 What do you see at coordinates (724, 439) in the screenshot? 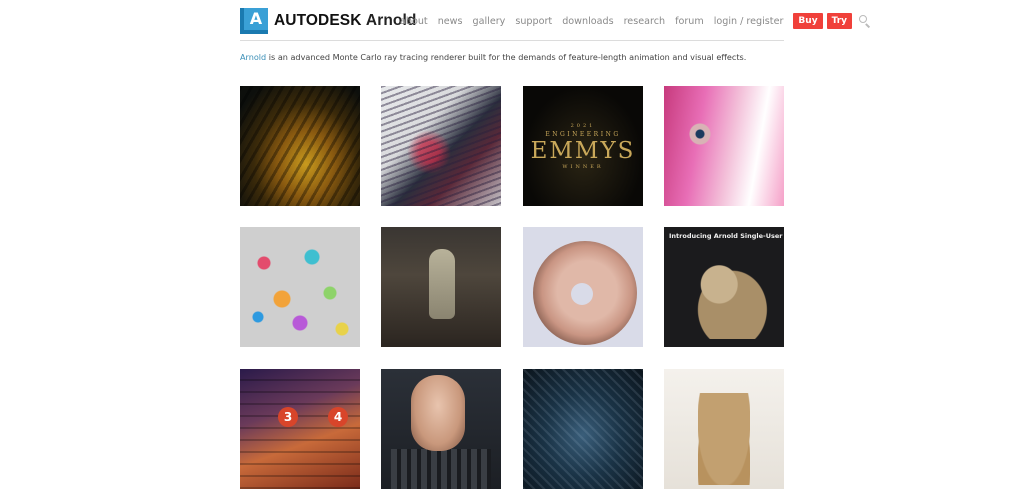
I see `toy-figure` at bounding box center [724, 439].